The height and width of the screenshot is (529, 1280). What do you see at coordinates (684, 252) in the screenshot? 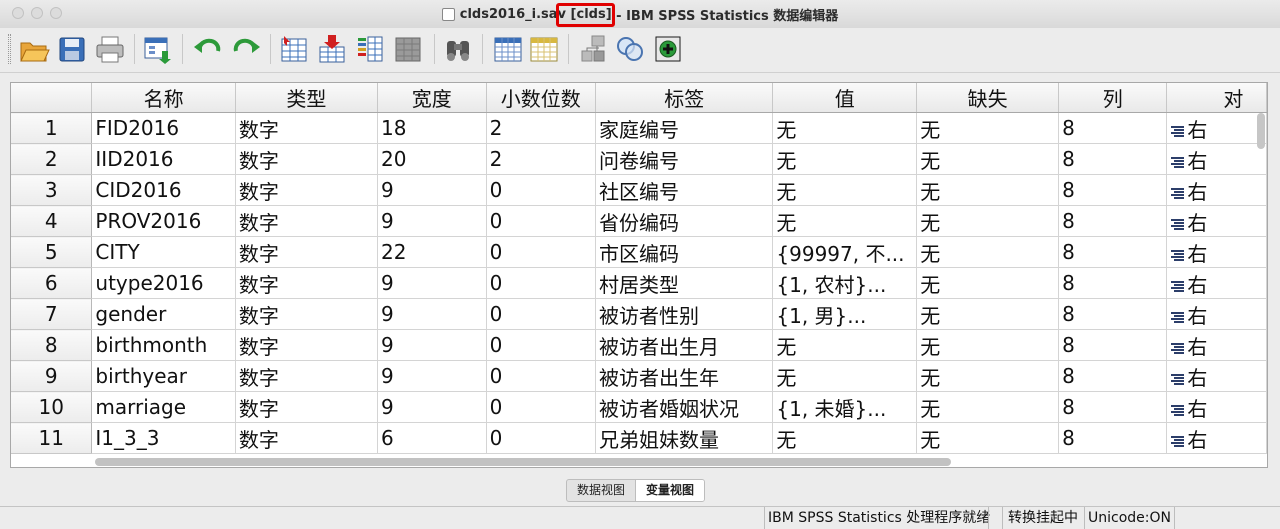
I see `cell-label: 市区编码` at bounding box center [684, 252].